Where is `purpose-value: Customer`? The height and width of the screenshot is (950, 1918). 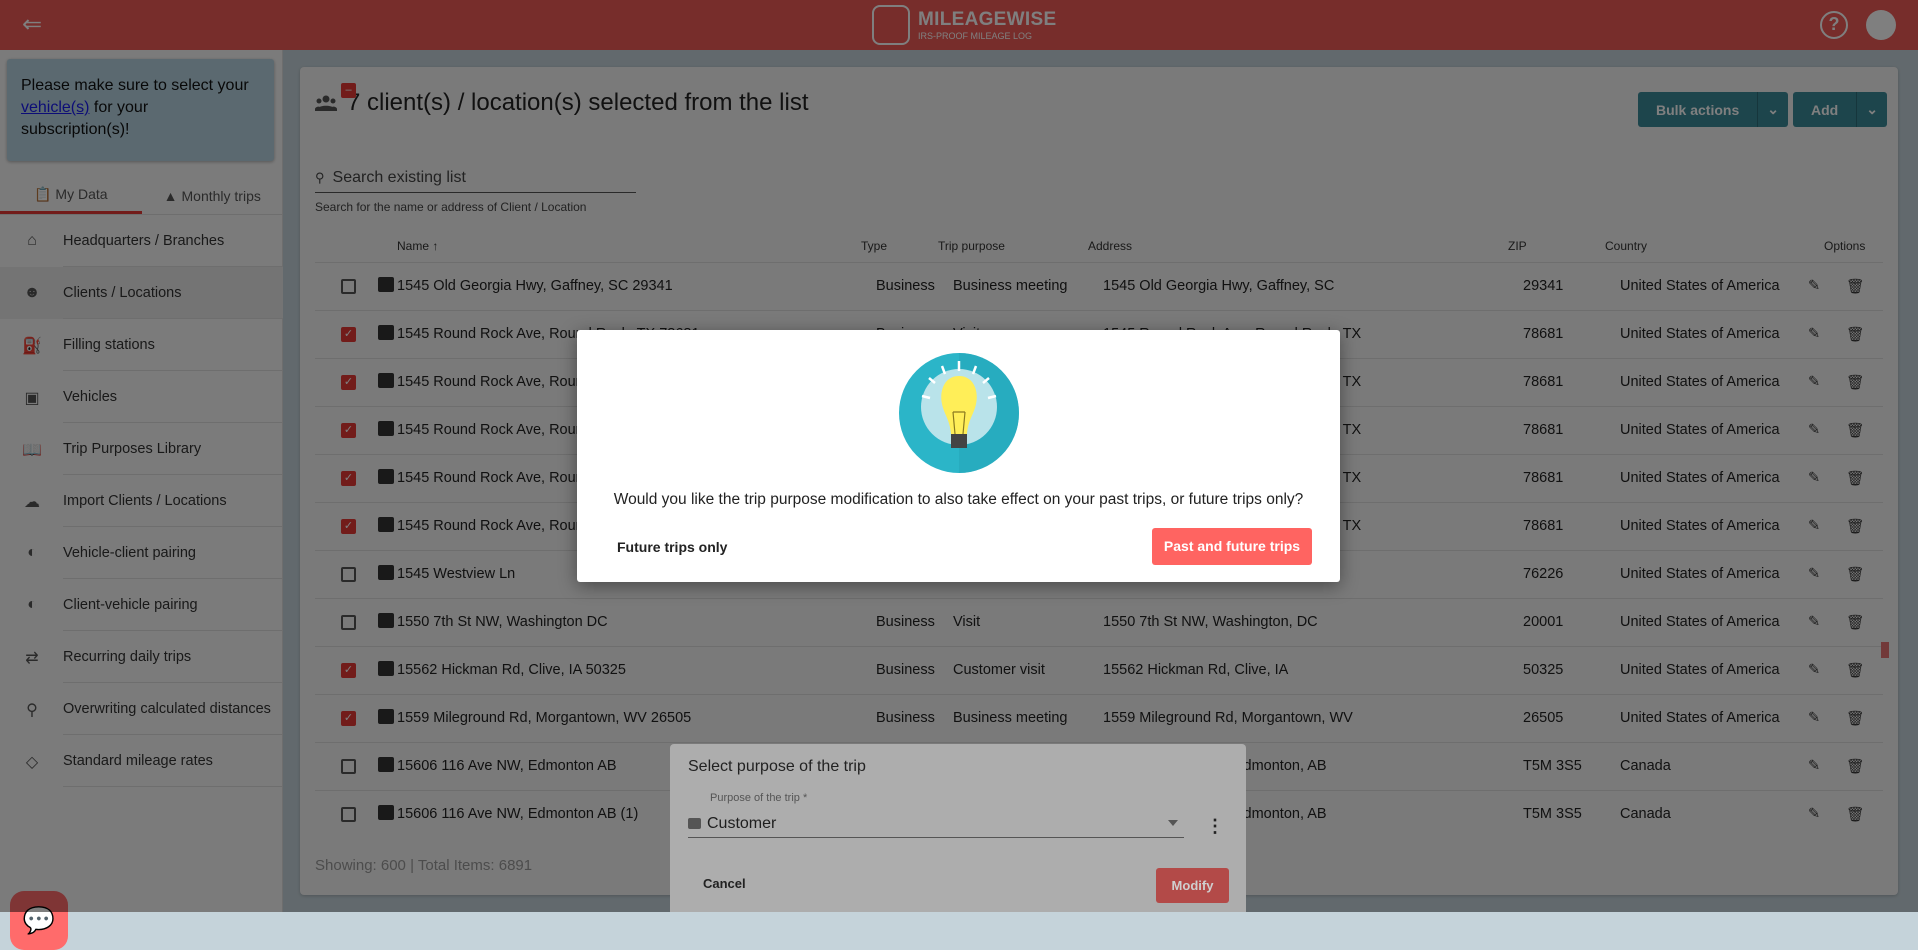
purpose-value: Customer is located at coordinates (742, 823).